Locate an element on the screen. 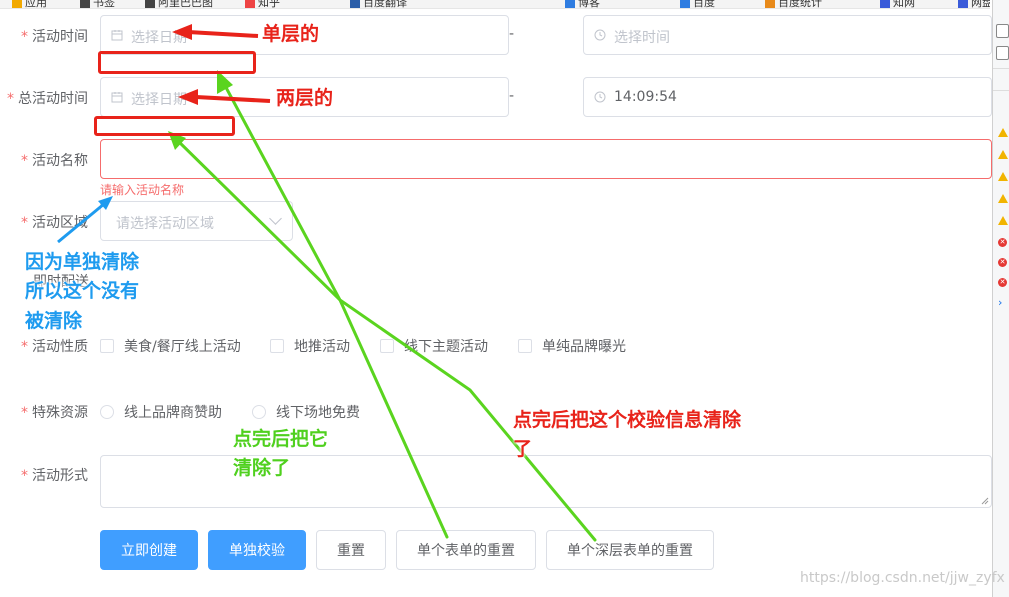  bookmark-item: 博客 is located at coordinates (582, 4).